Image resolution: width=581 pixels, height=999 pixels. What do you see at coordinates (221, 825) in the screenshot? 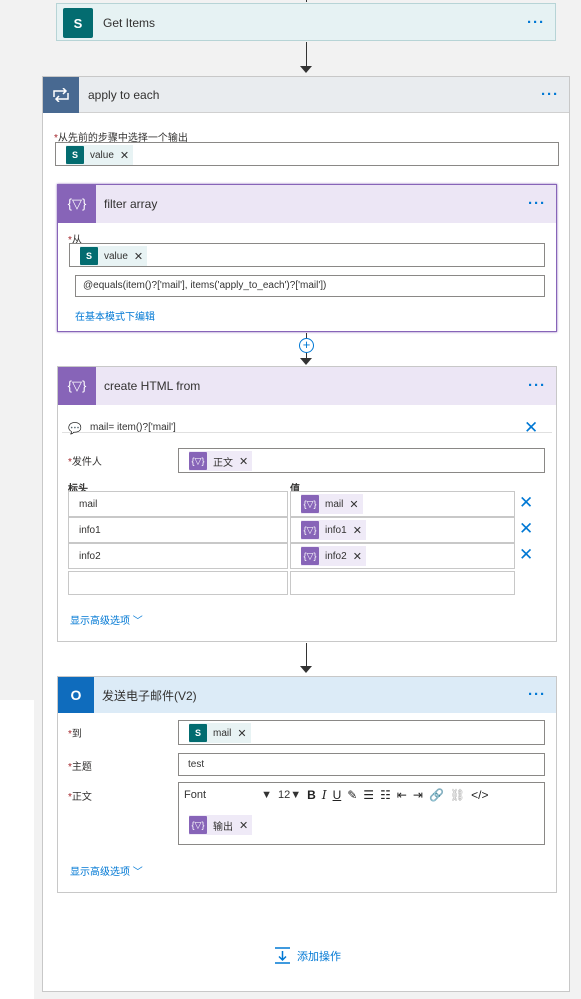
I see `output-token: {▽} 输出 ✕` at bounding box center [221, 825].